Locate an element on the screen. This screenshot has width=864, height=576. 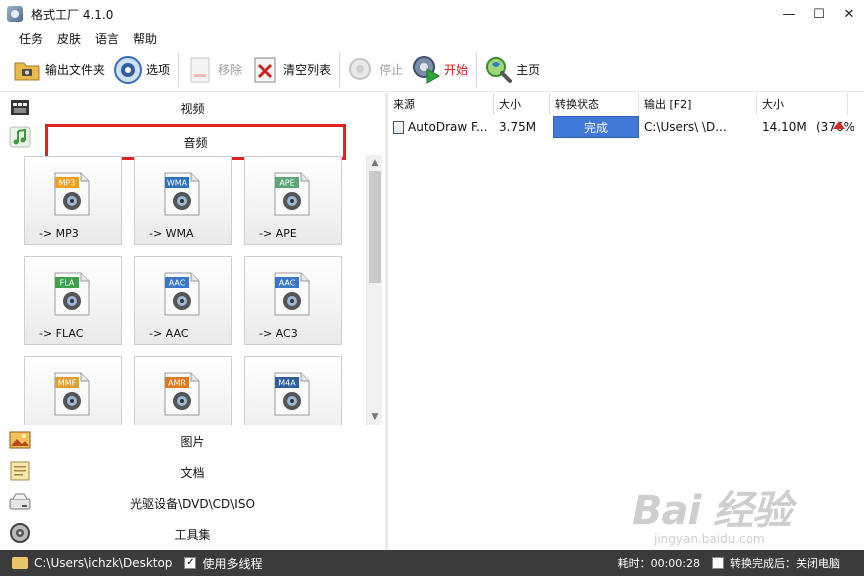
scroll-up-icon: ▲ is located at coordinates (375, 163).